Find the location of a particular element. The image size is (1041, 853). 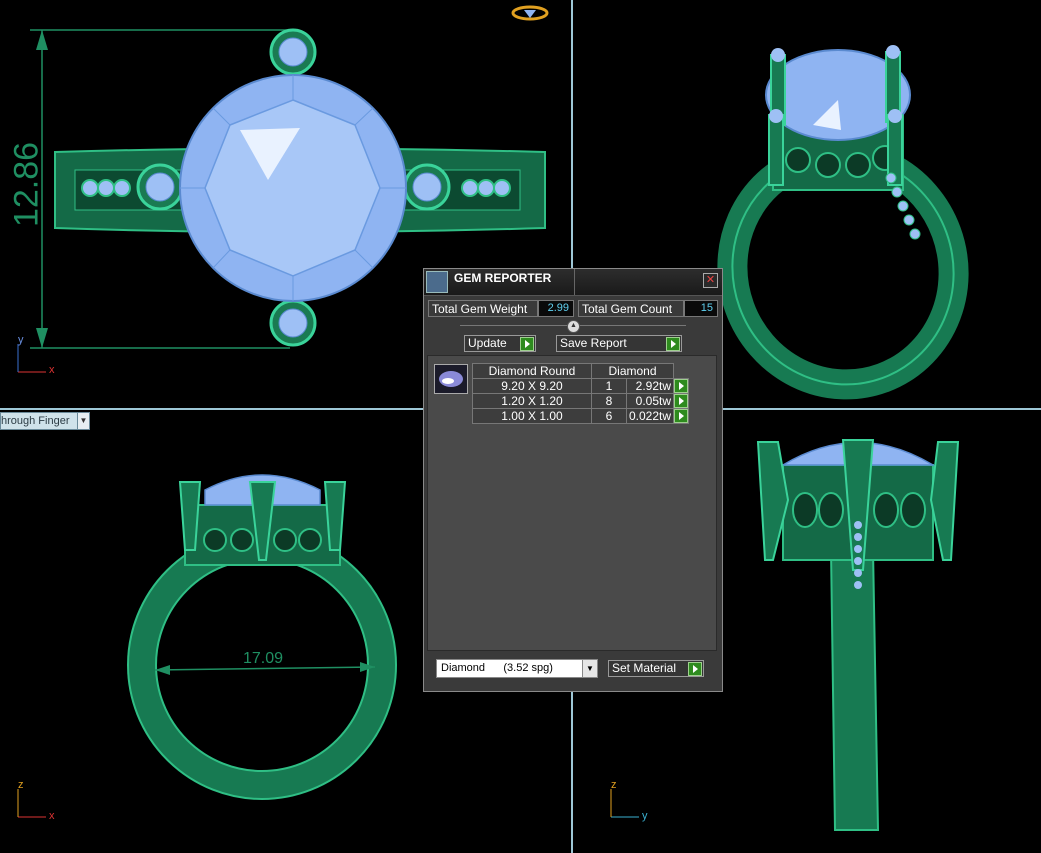

gem-size: 1.20 X 1.20 is located at coordinates (532, 401).